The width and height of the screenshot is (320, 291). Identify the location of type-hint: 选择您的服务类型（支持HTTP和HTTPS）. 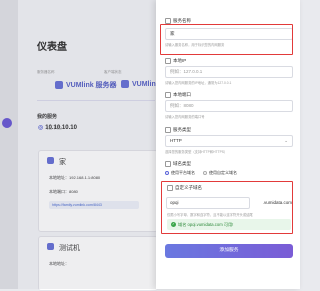
(196, 152).